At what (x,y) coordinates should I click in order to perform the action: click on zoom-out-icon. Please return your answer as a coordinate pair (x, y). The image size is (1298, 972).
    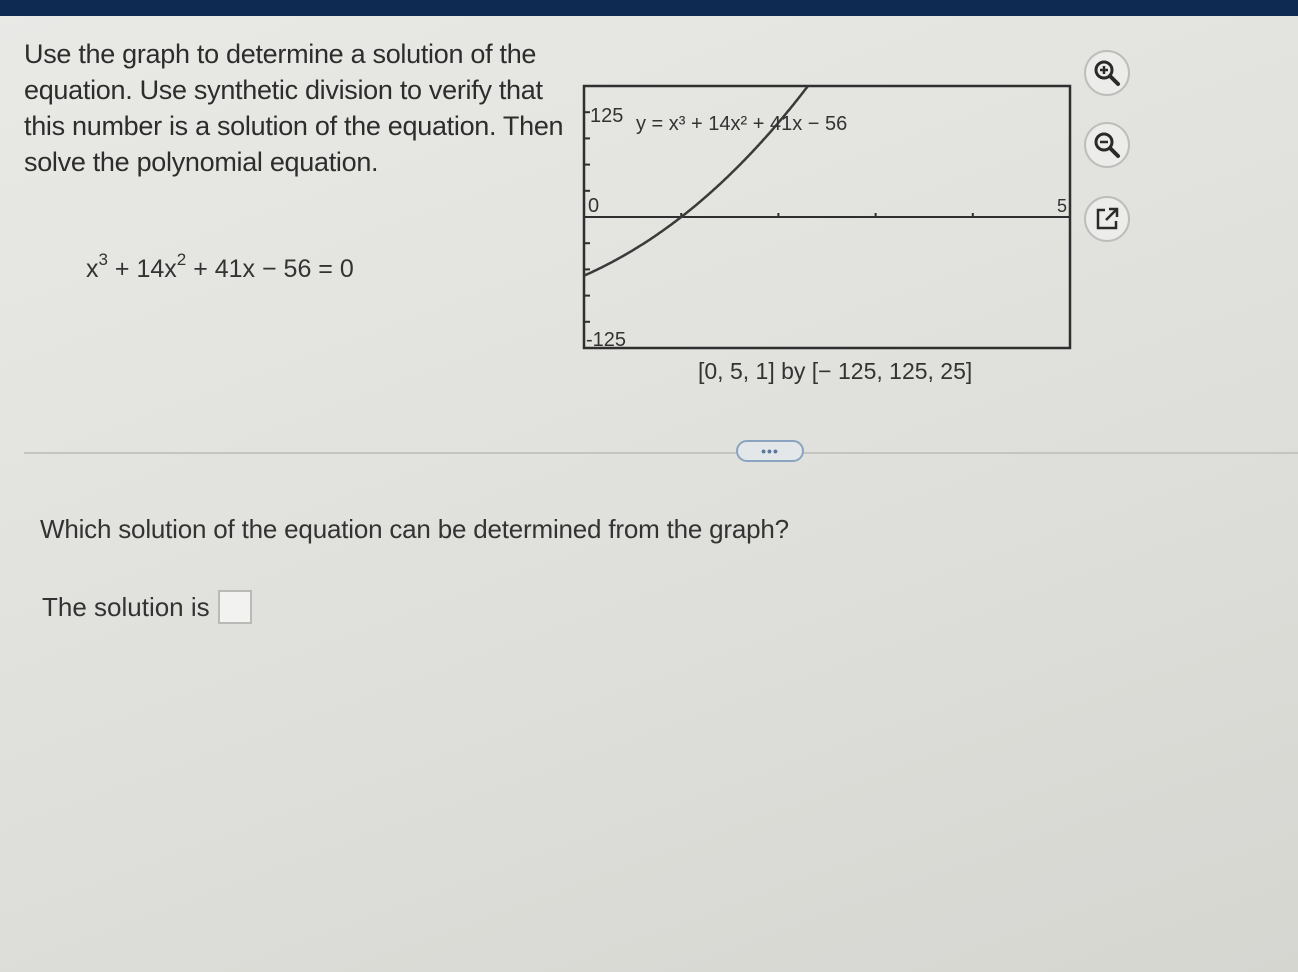
    Looking at the image, I should click on (1107, 145).